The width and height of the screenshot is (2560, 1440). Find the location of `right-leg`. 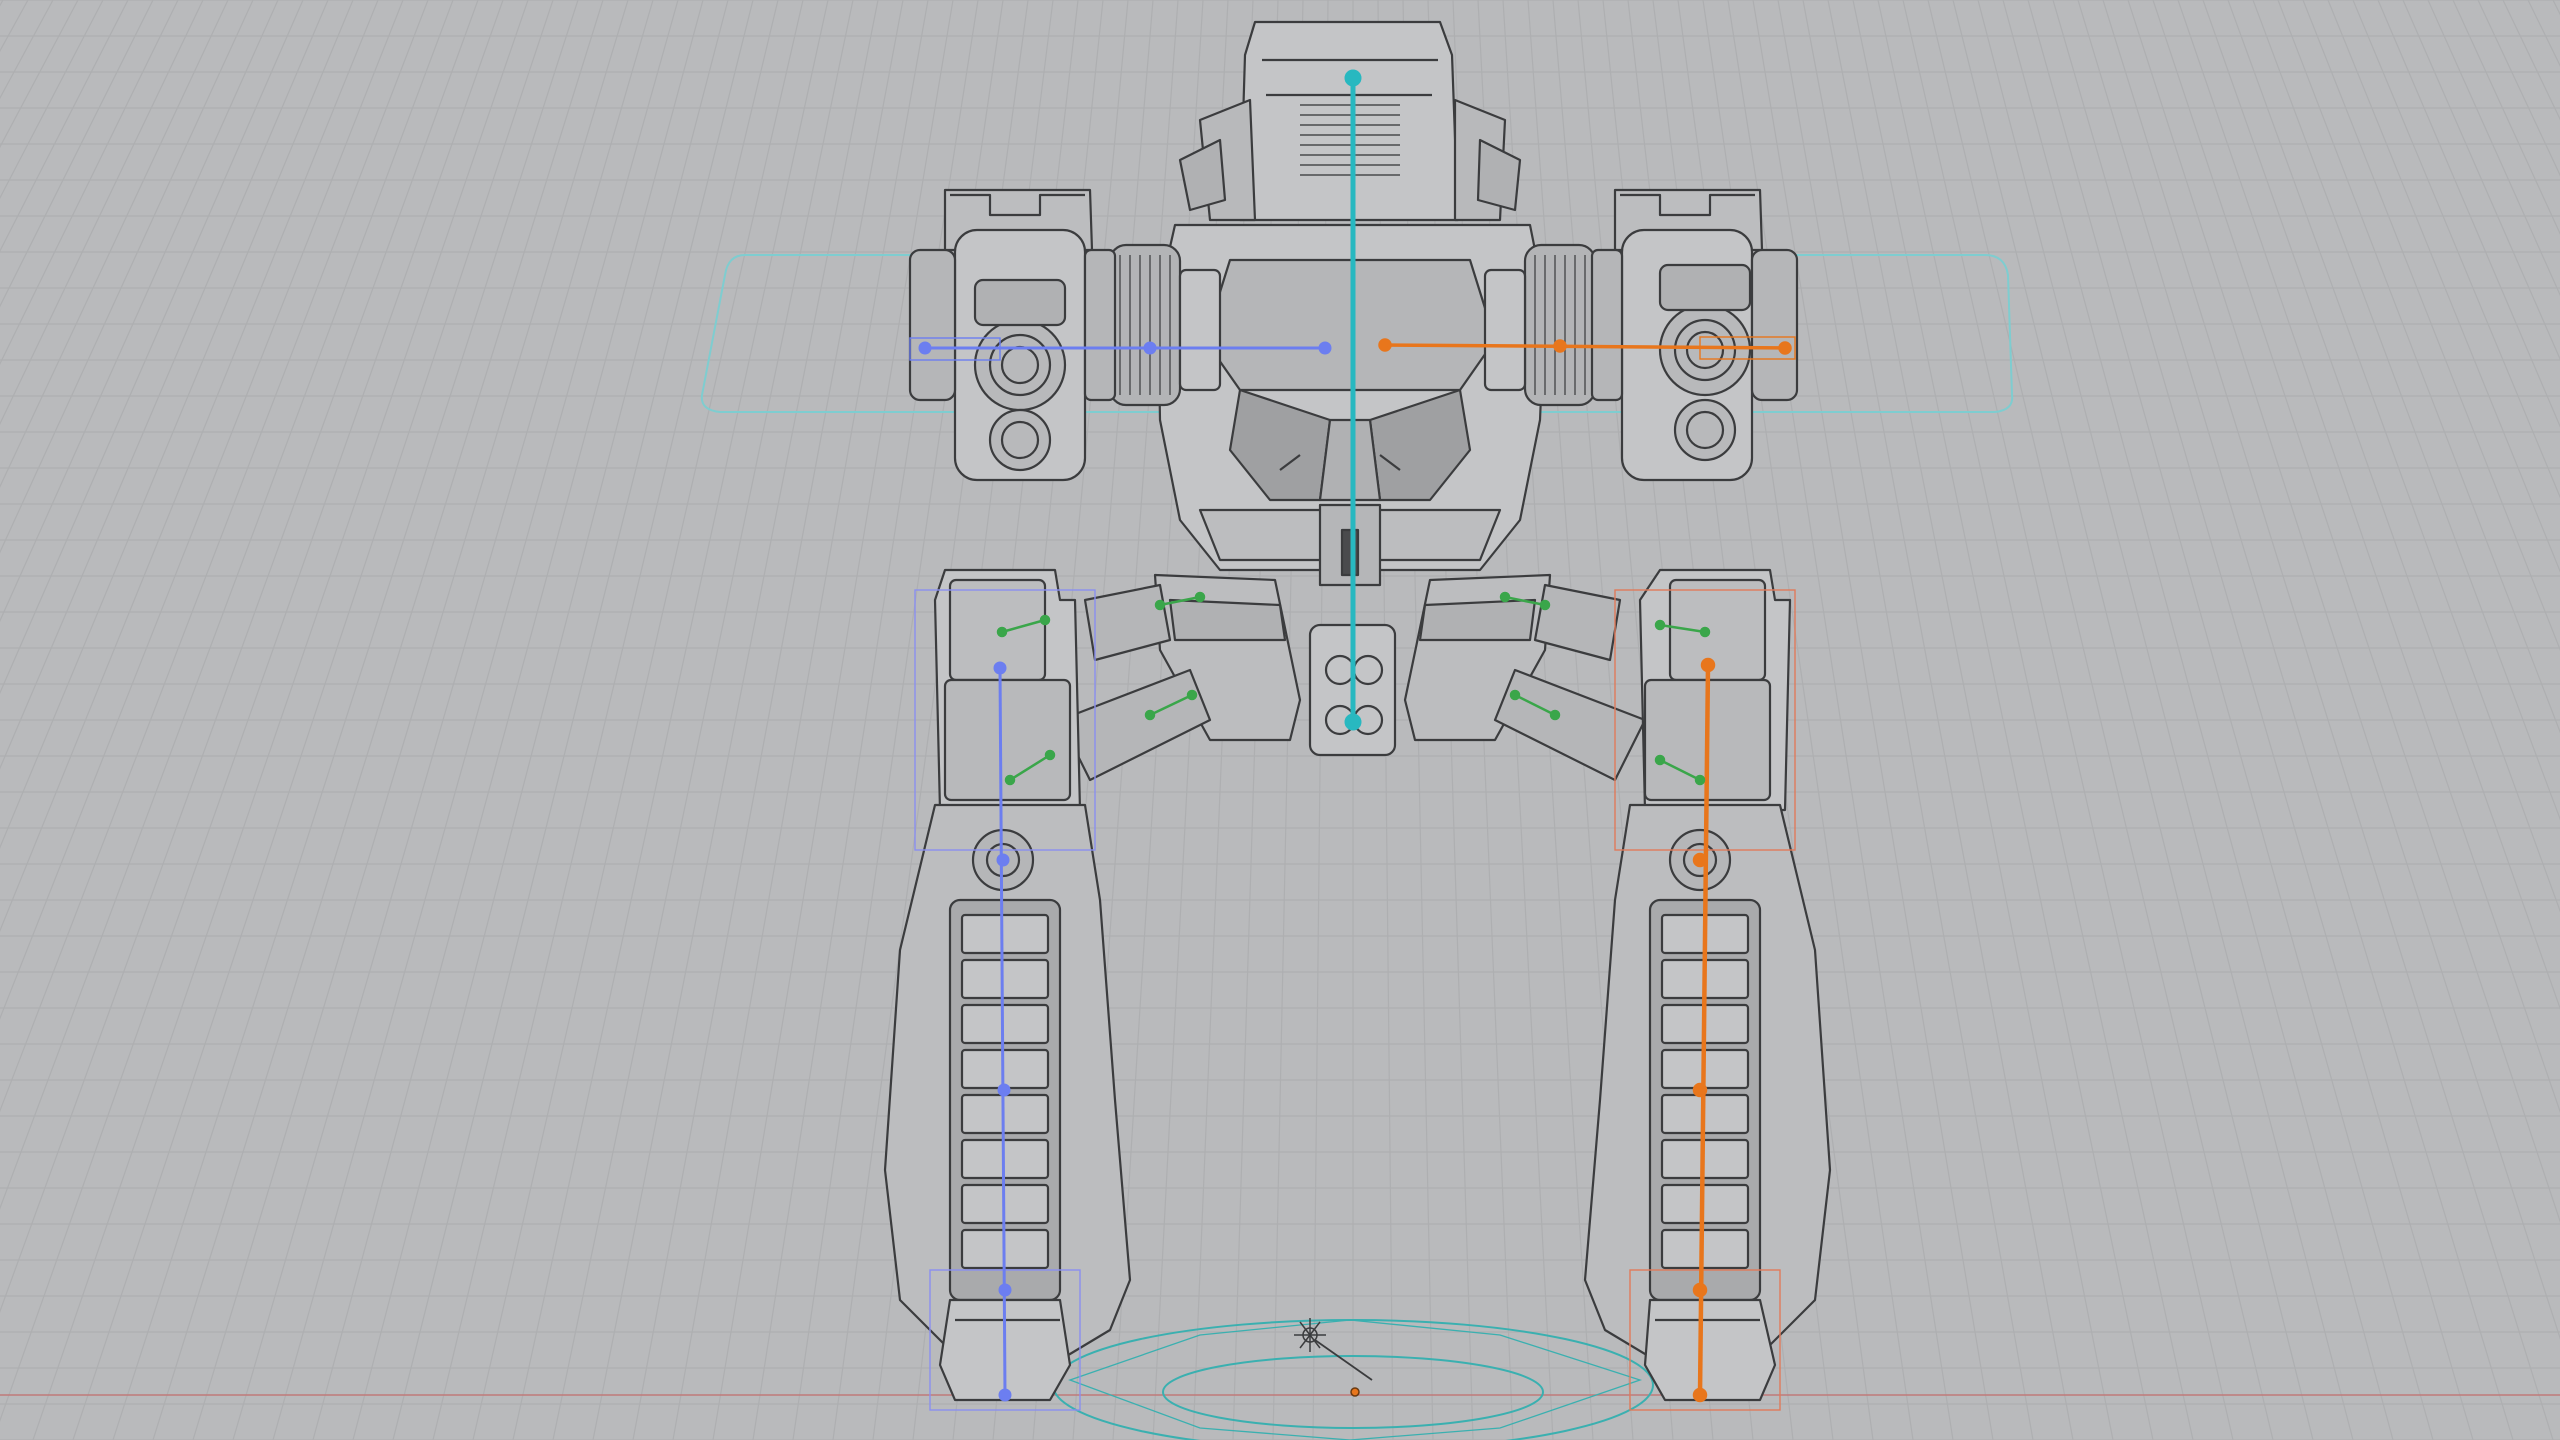

right-leg is located at coordinates (1007, 985).